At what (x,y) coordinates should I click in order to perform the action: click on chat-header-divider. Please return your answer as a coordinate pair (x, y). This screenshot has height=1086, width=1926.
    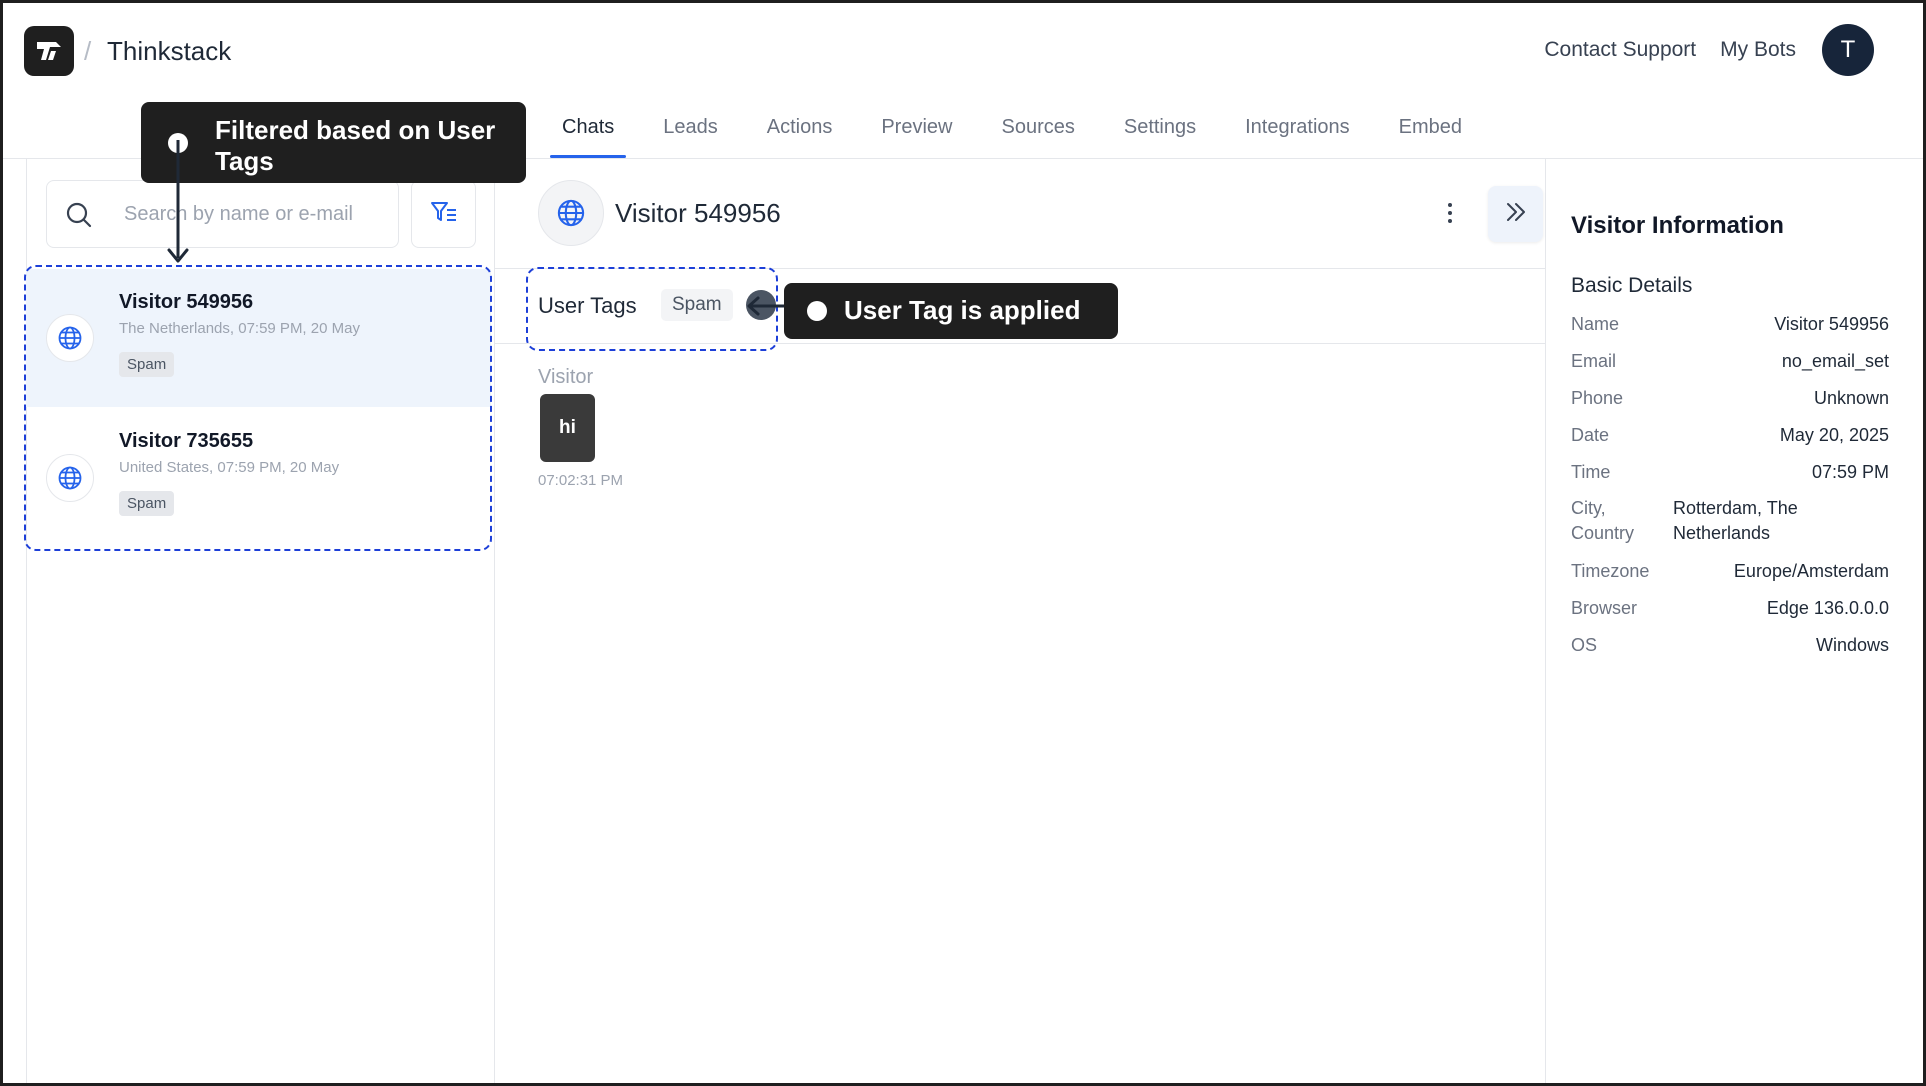
    Looking at the image, I should click on (1019, 268).